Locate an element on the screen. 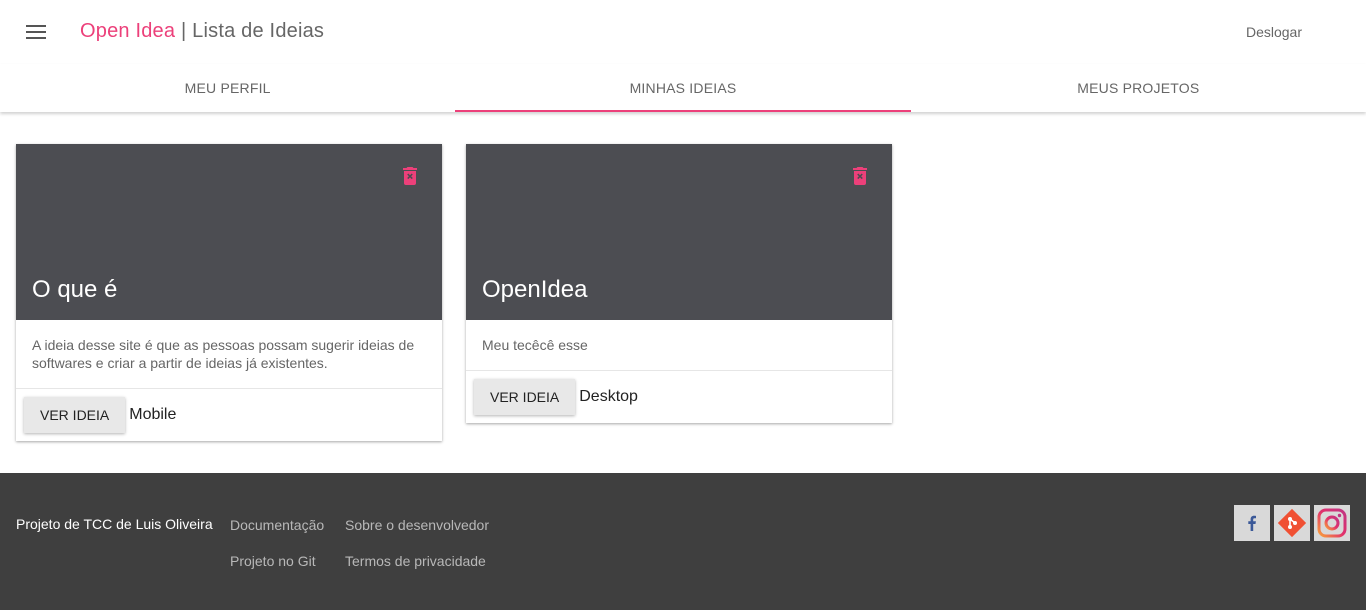 The image size is (1366, 610). git-icon is located at coordinates (1292, 523).